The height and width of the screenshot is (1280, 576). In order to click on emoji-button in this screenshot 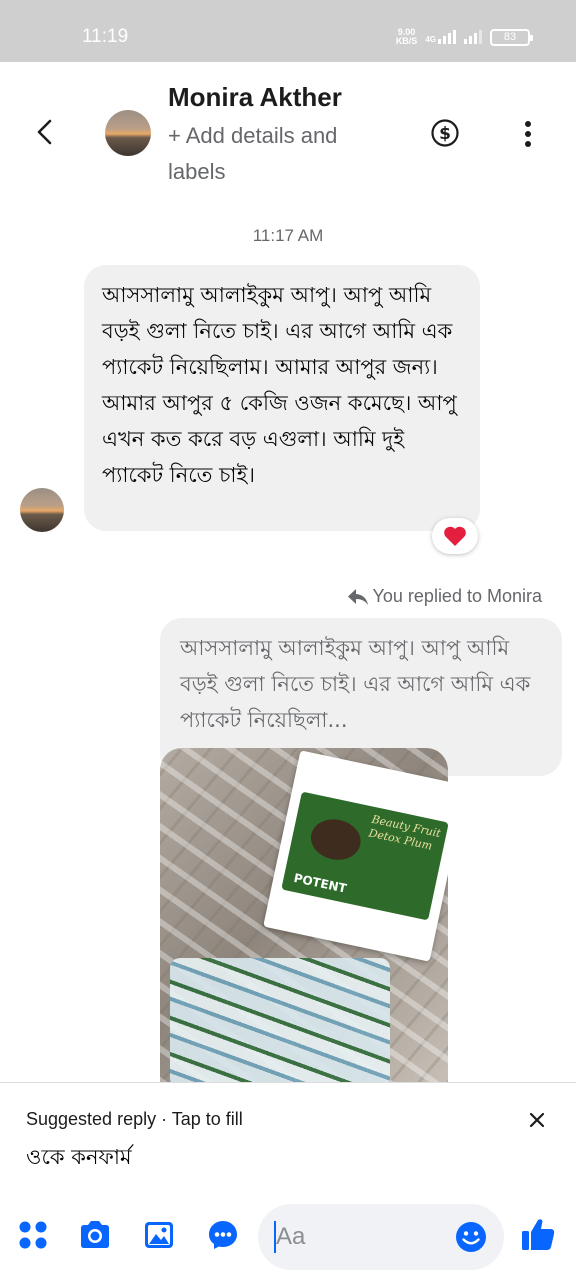, I will do `click(471, 1237)`.